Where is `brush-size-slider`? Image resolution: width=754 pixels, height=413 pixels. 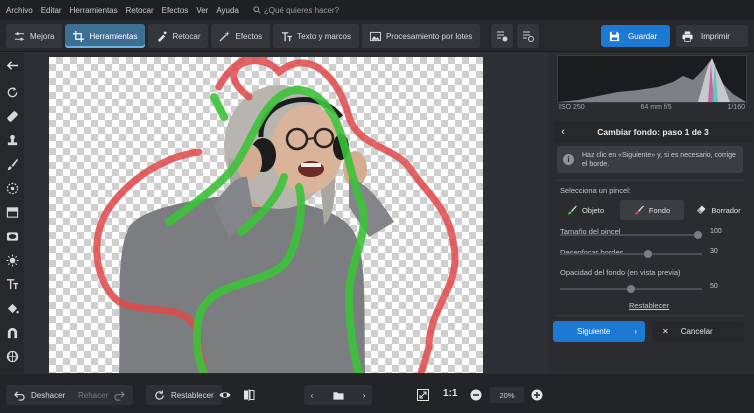
brush-size-slider is located at coordinates (631, 235).